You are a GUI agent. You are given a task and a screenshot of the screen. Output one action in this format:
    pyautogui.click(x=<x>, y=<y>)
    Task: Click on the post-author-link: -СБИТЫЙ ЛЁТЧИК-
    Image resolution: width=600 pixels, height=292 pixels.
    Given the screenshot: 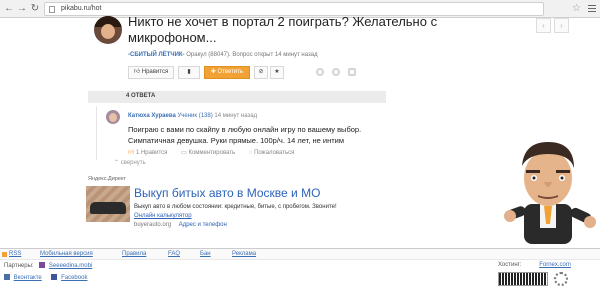 What is the action you would take?
    pyautogui.click(x=156, y=55)
    